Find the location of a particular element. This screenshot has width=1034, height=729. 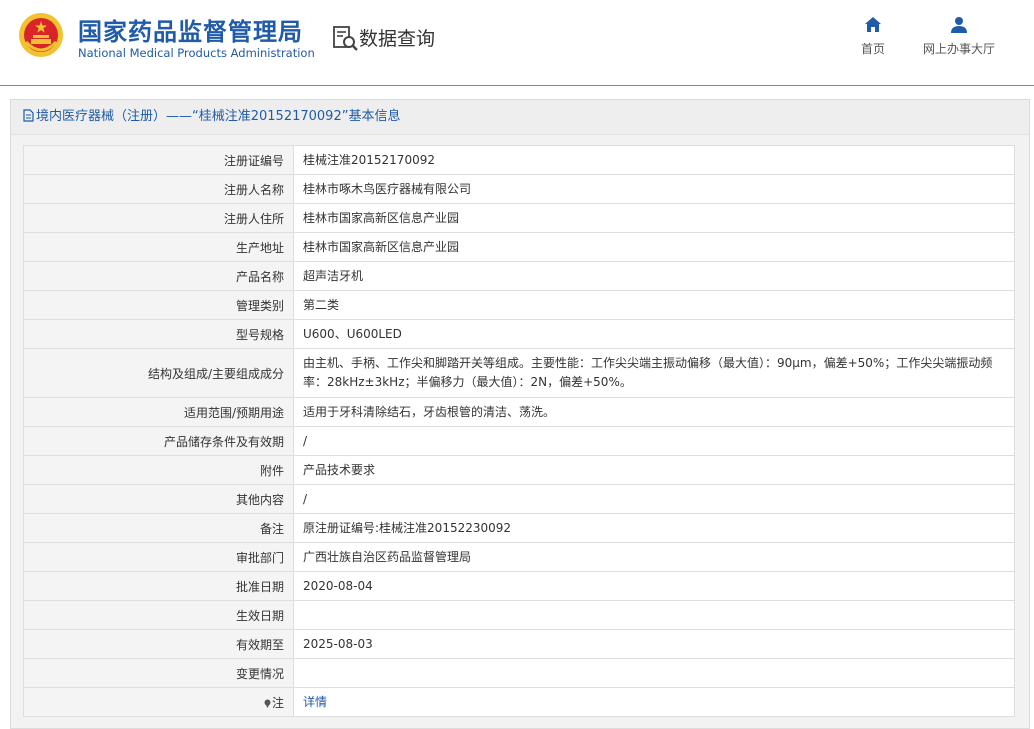

table-row: 审批部门 广西壮族自治区药品监督管理局 is located at coordinates (519, 557).